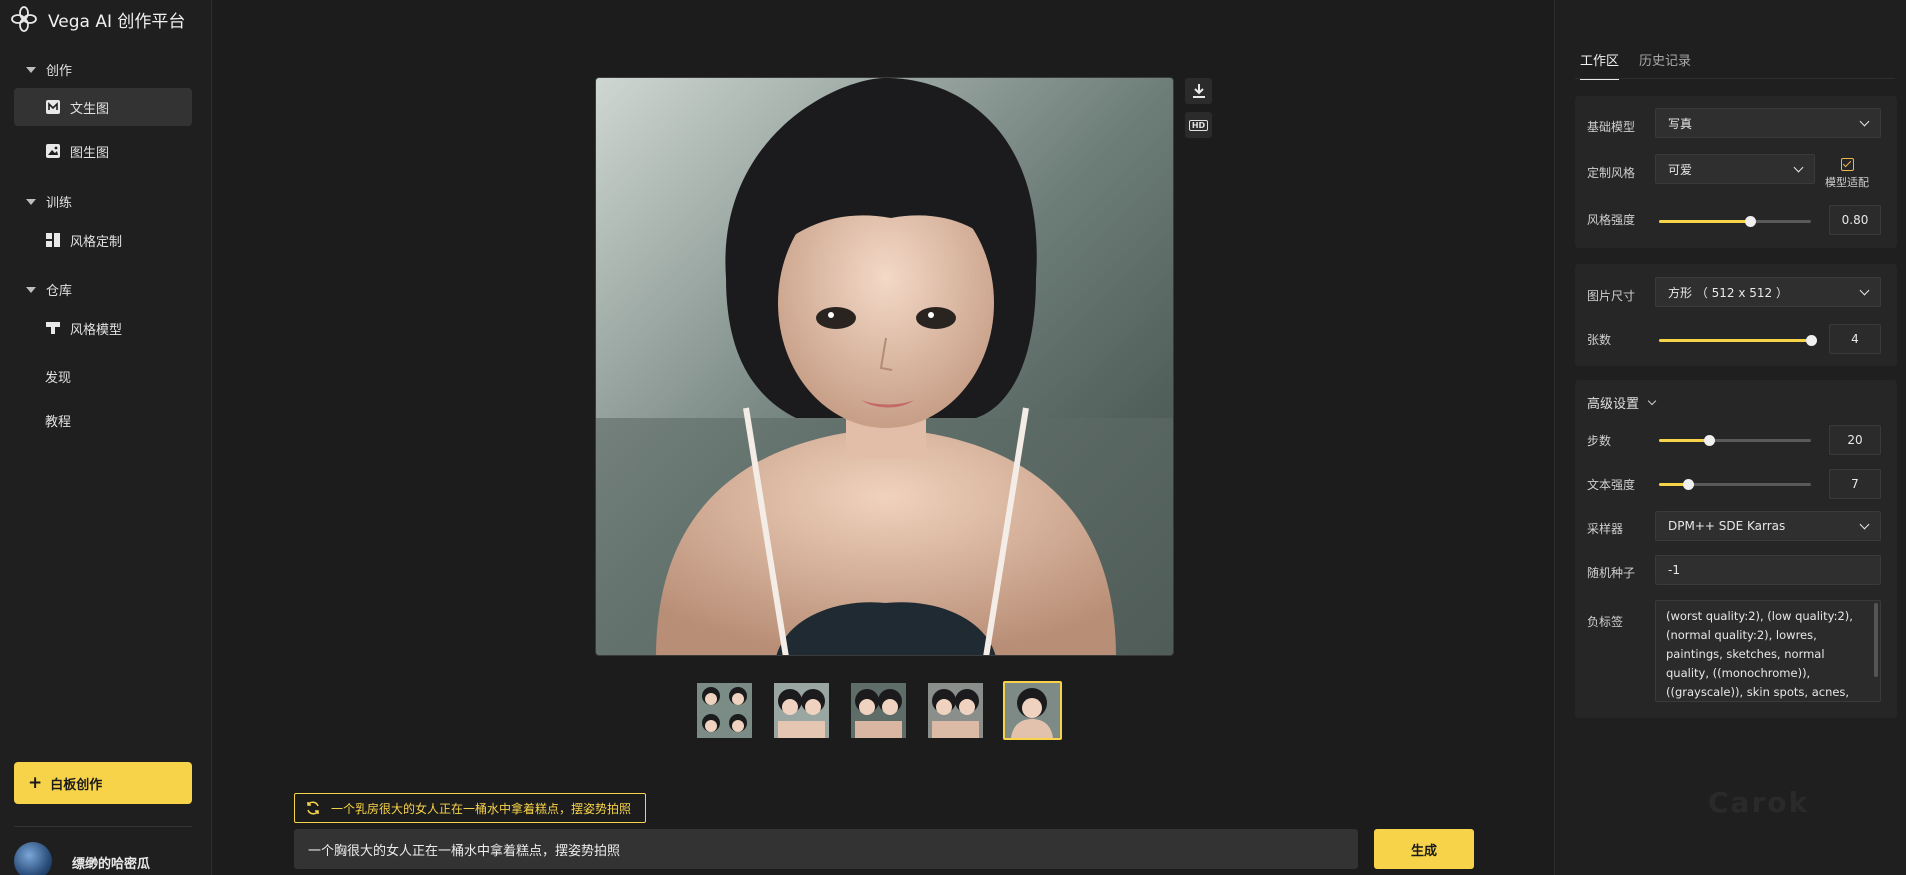 The height and width of the screenshot is (875, 1906). Describe the element at coordinates (1735, 440) in the screenshot. I see `steps-slider` at that location.